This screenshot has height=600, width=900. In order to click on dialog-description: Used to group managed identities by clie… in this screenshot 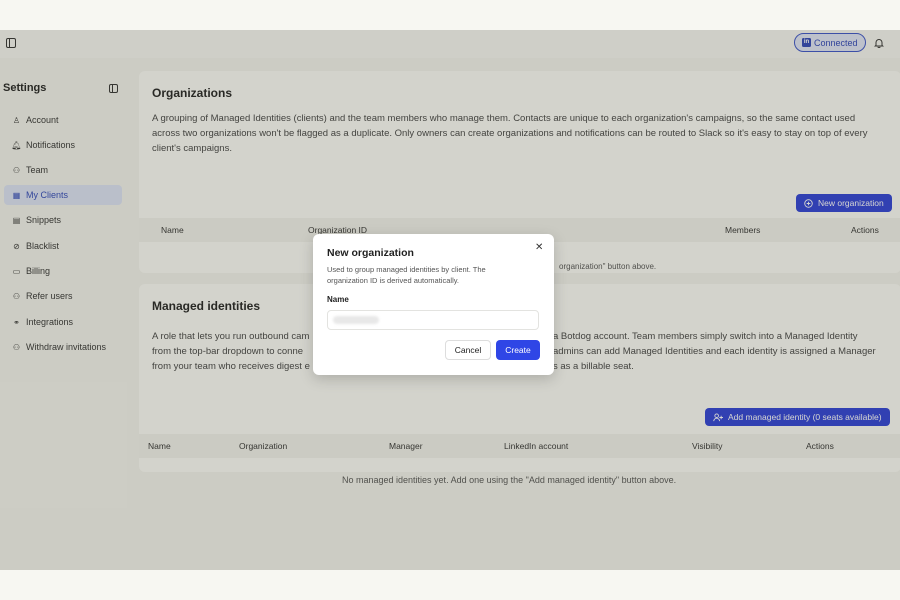, I will do `click(406, 275)`.